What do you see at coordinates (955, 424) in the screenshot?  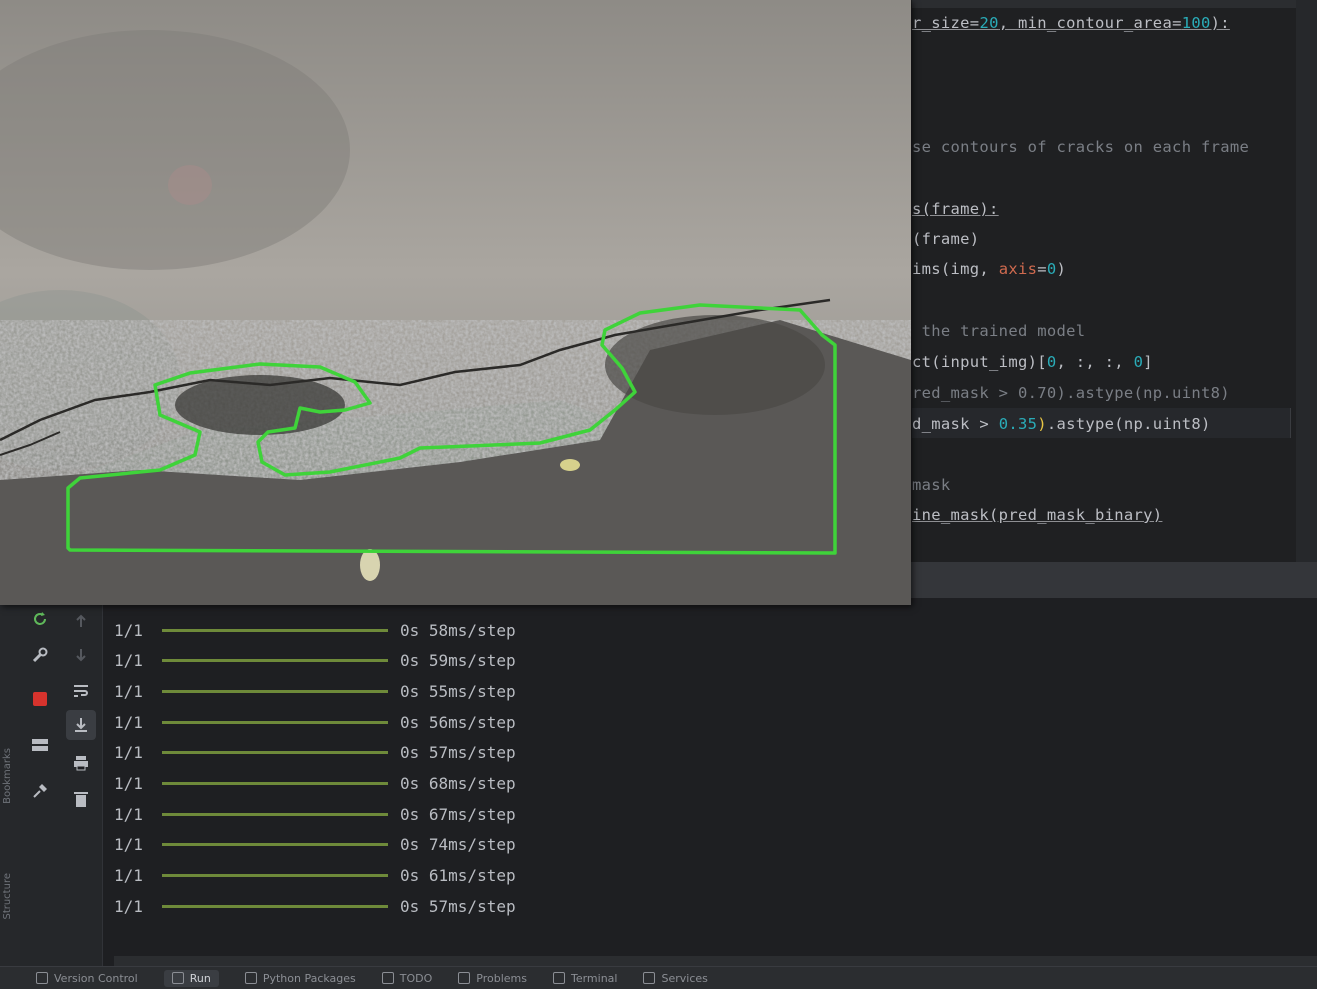 I see `code-token: d_mask >` at bounding box center [955, 424].